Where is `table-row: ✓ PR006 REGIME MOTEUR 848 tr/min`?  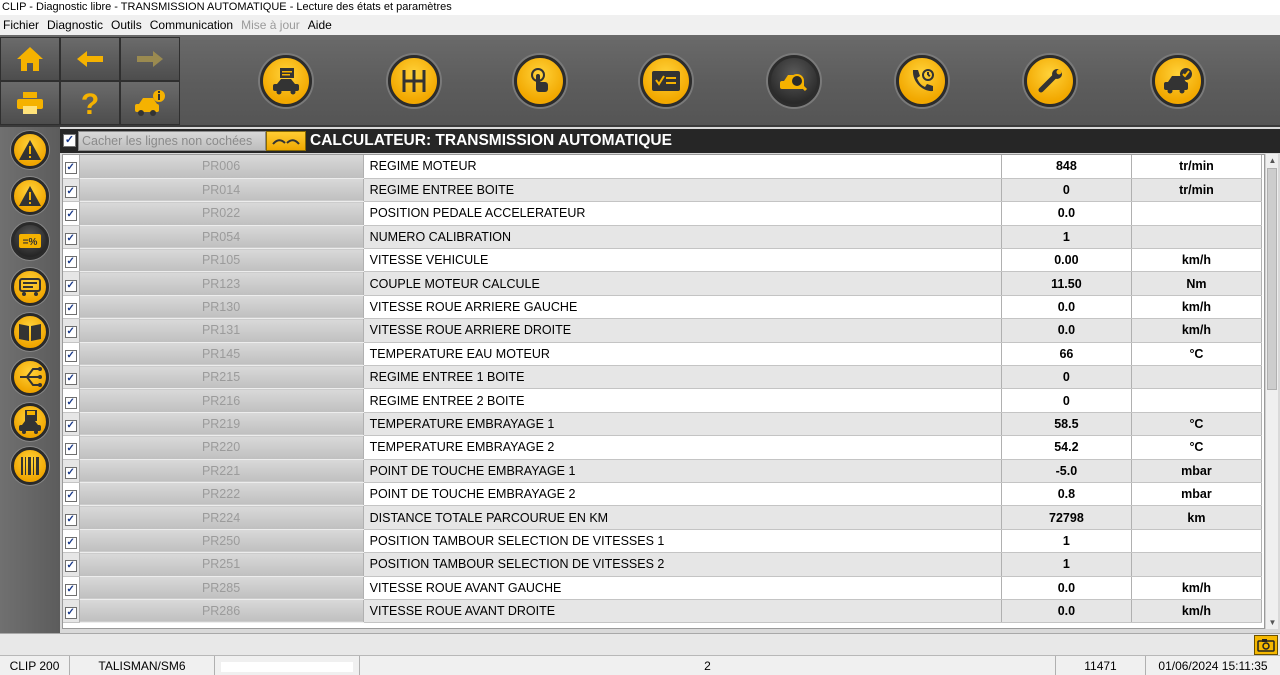 table-row: ✓ PR006 REGIME MOTEUR 848 tr/min is located at coordinates (663, 167).